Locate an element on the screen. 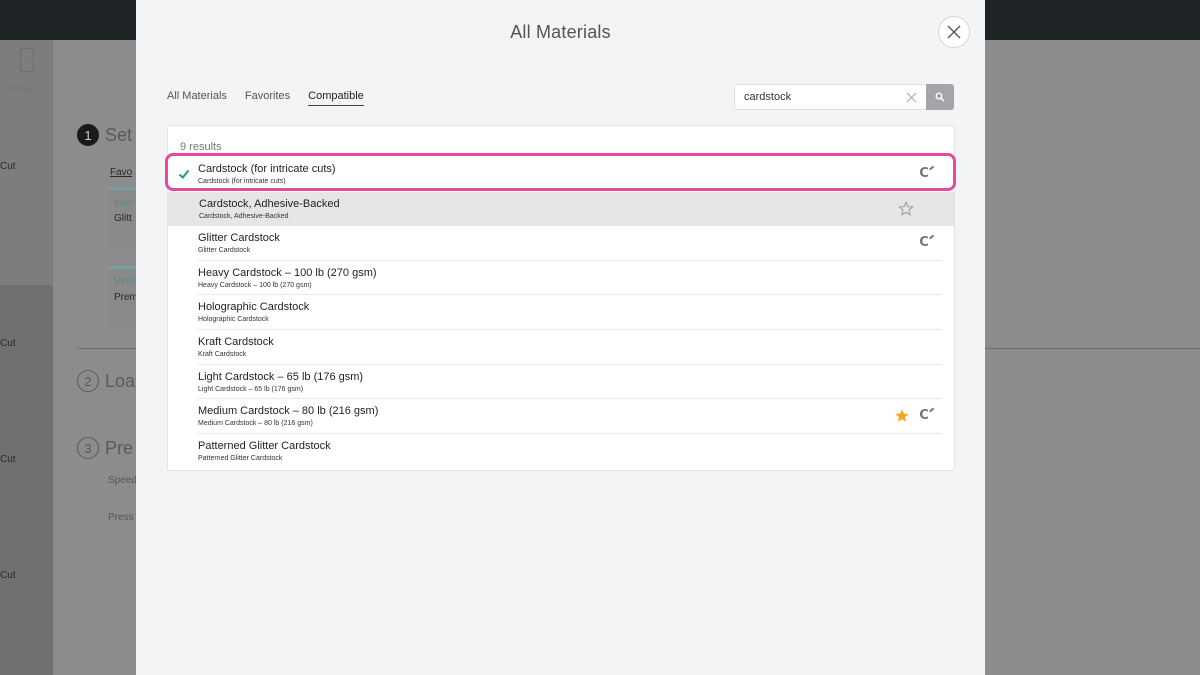 This screenshot has height=675, width=1200. step-label: Set is located at coordinates (119, 134).